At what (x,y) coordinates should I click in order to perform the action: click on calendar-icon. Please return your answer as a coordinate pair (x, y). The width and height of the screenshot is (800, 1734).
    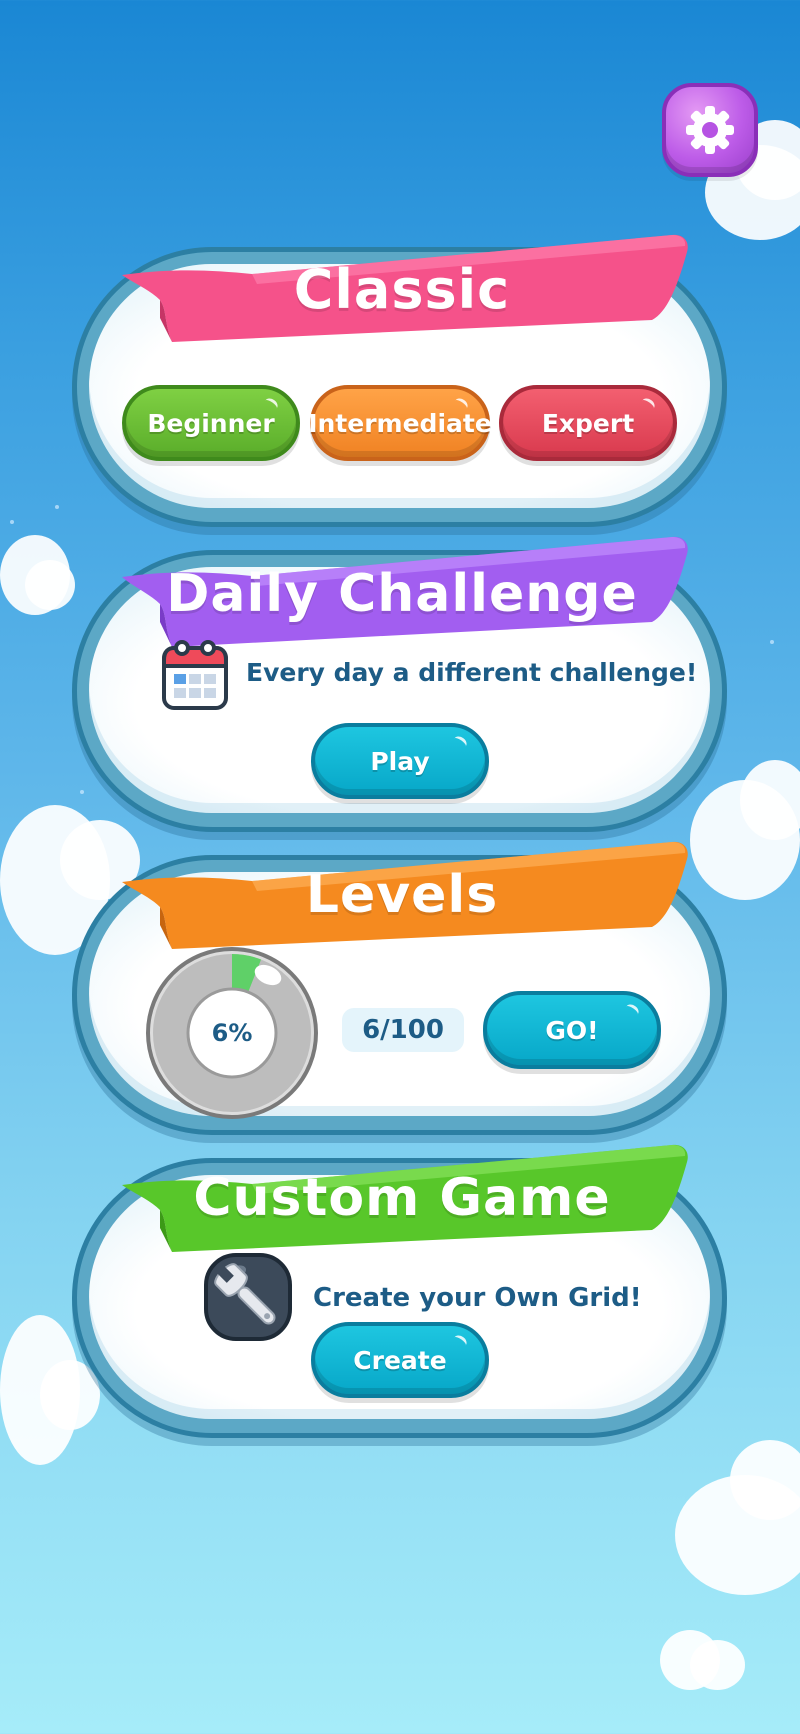
    Looking at the image, I should click on (195, 675).